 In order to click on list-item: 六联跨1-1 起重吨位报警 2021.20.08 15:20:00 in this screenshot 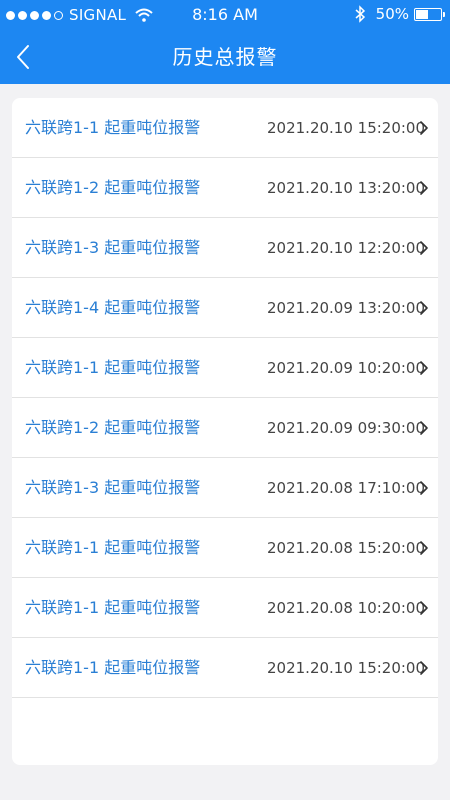, I will do `click(225, 548)`.